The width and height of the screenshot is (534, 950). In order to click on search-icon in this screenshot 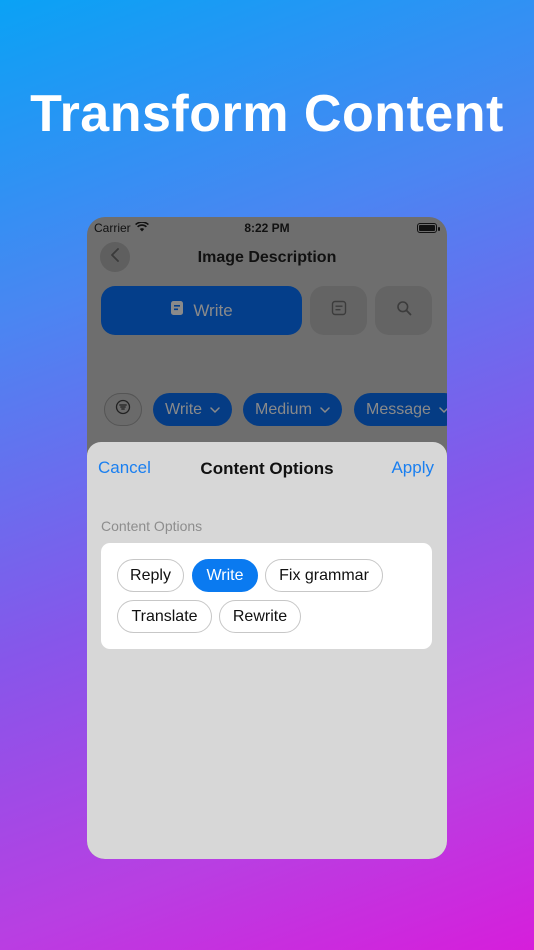, I will do `click(404, 310)`.